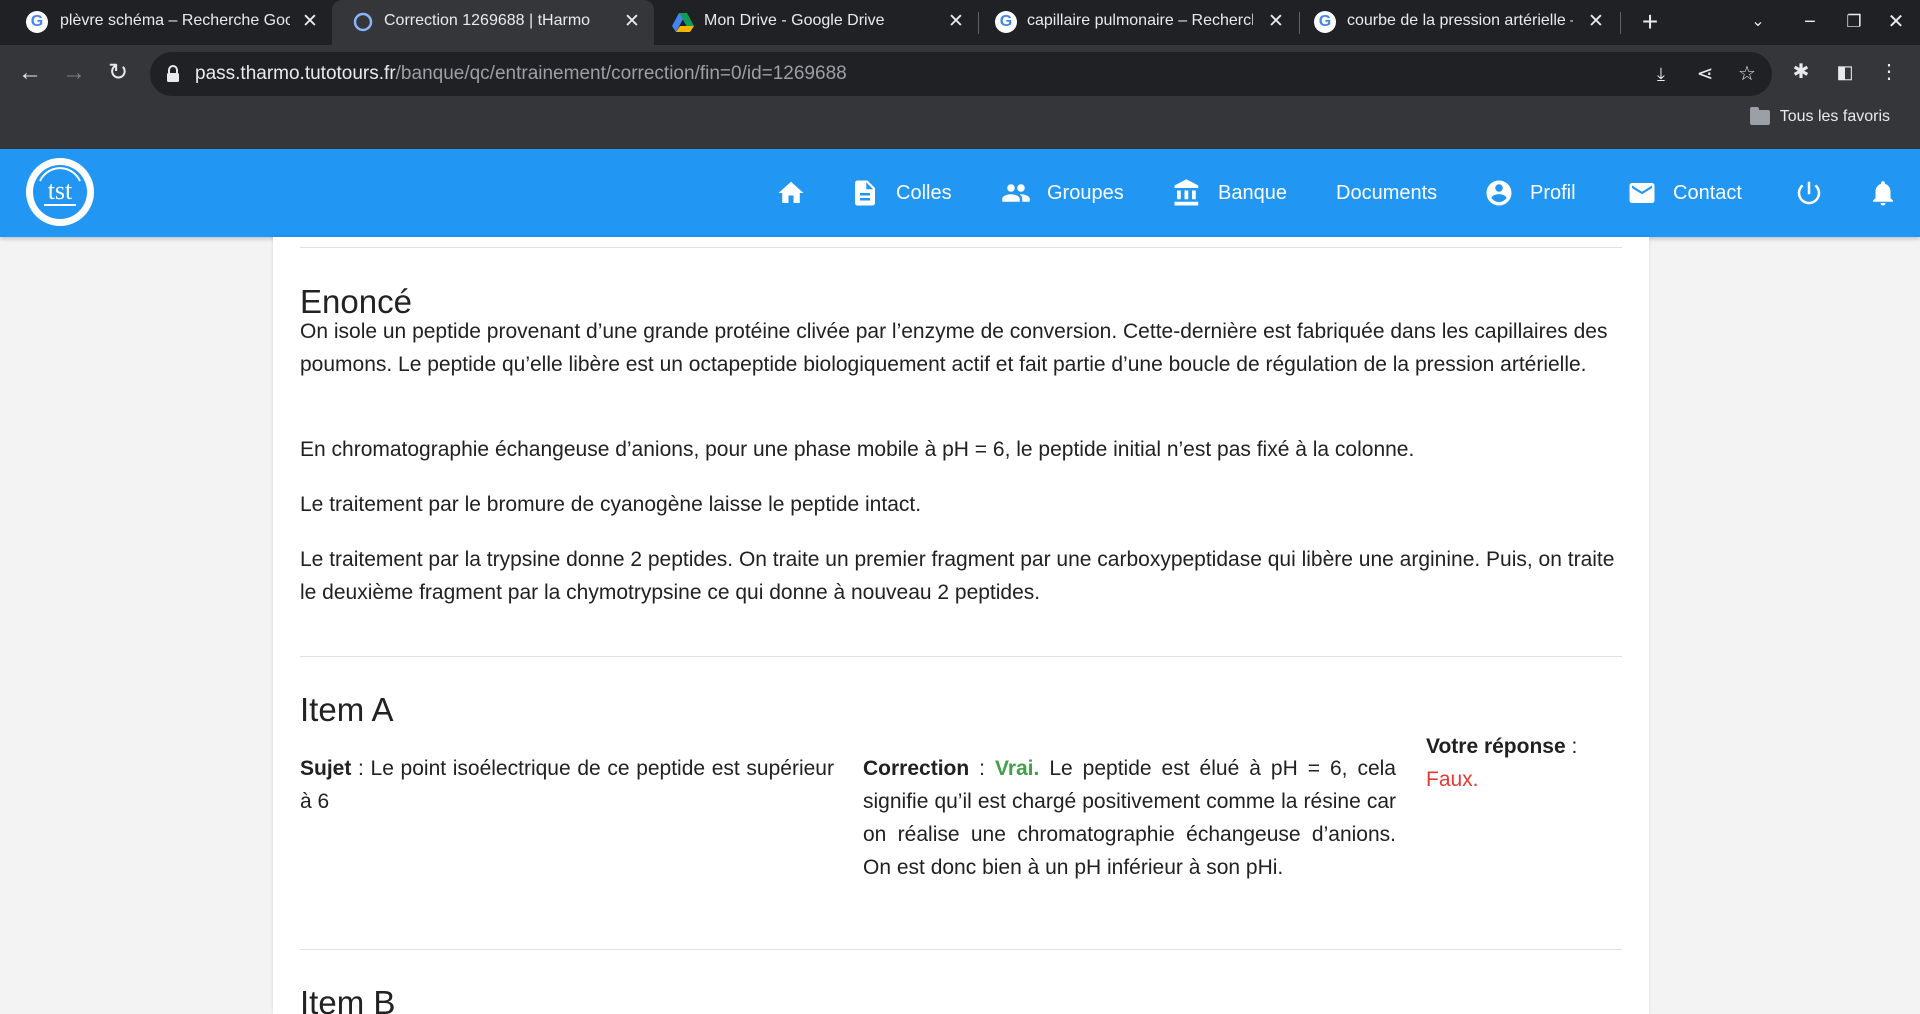 This screenshot has height=1014, width=1920. What do you see at coordinates (1661, 74) in the screenshot?
I see `install-app-icon: ⤓` at bounding box center [1661, 74].